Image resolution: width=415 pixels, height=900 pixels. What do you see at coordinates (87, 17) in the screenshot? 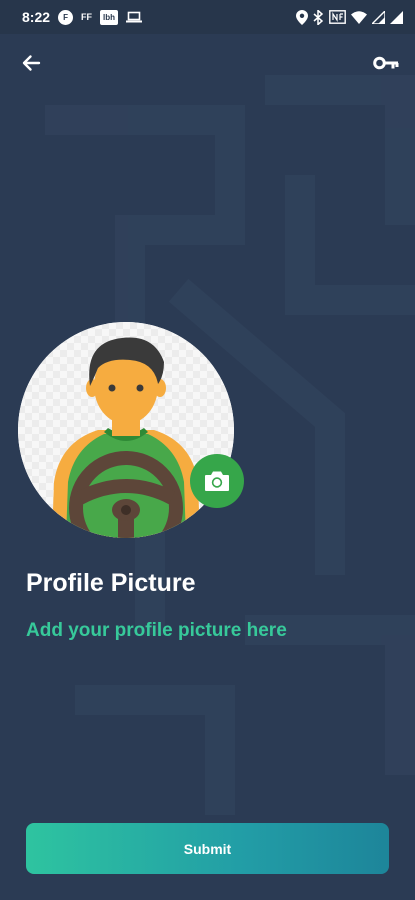
I see `ff-icon: FF` at bounding box center [87, 17].